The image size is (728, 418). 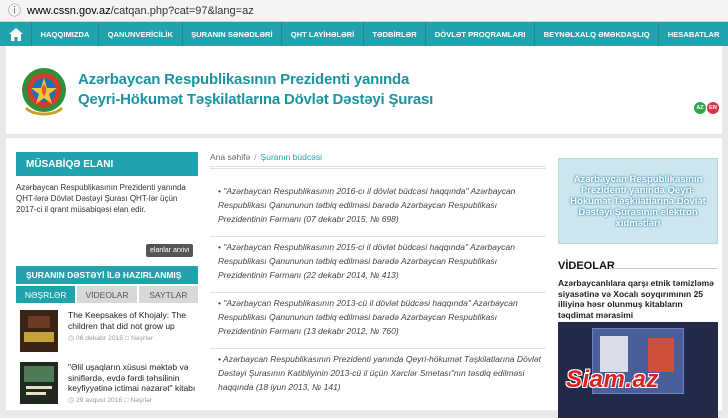 What do you see at coordinates (713, 108) in the screenshot?
I see `lang-en-button: EN` at bounding box center [713, 108].